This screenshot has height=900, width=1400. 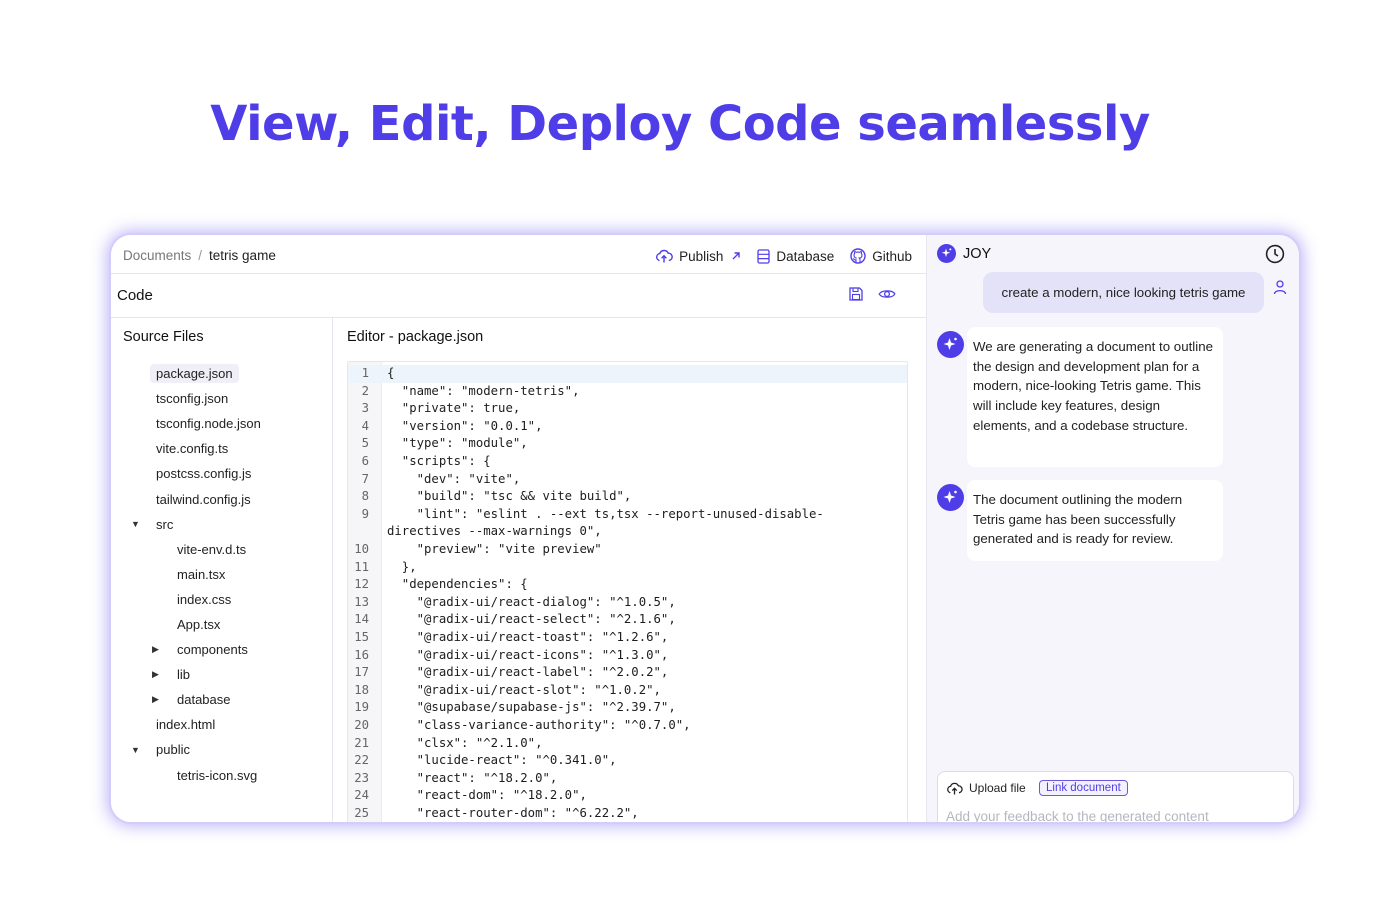 I want to click on line-number: 2, so click(x=365, y=390).